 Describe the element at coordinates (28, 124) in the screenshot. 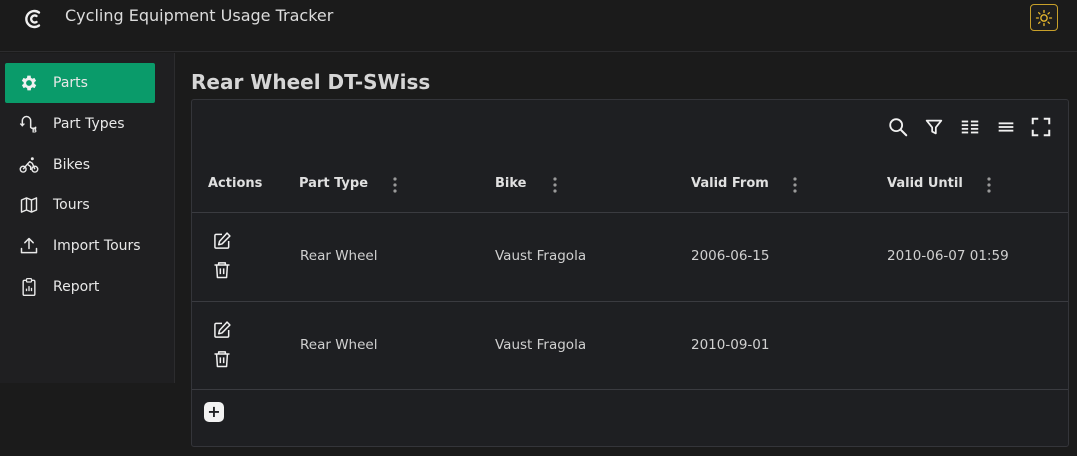

I see `route-ab-icon: B` at that location.